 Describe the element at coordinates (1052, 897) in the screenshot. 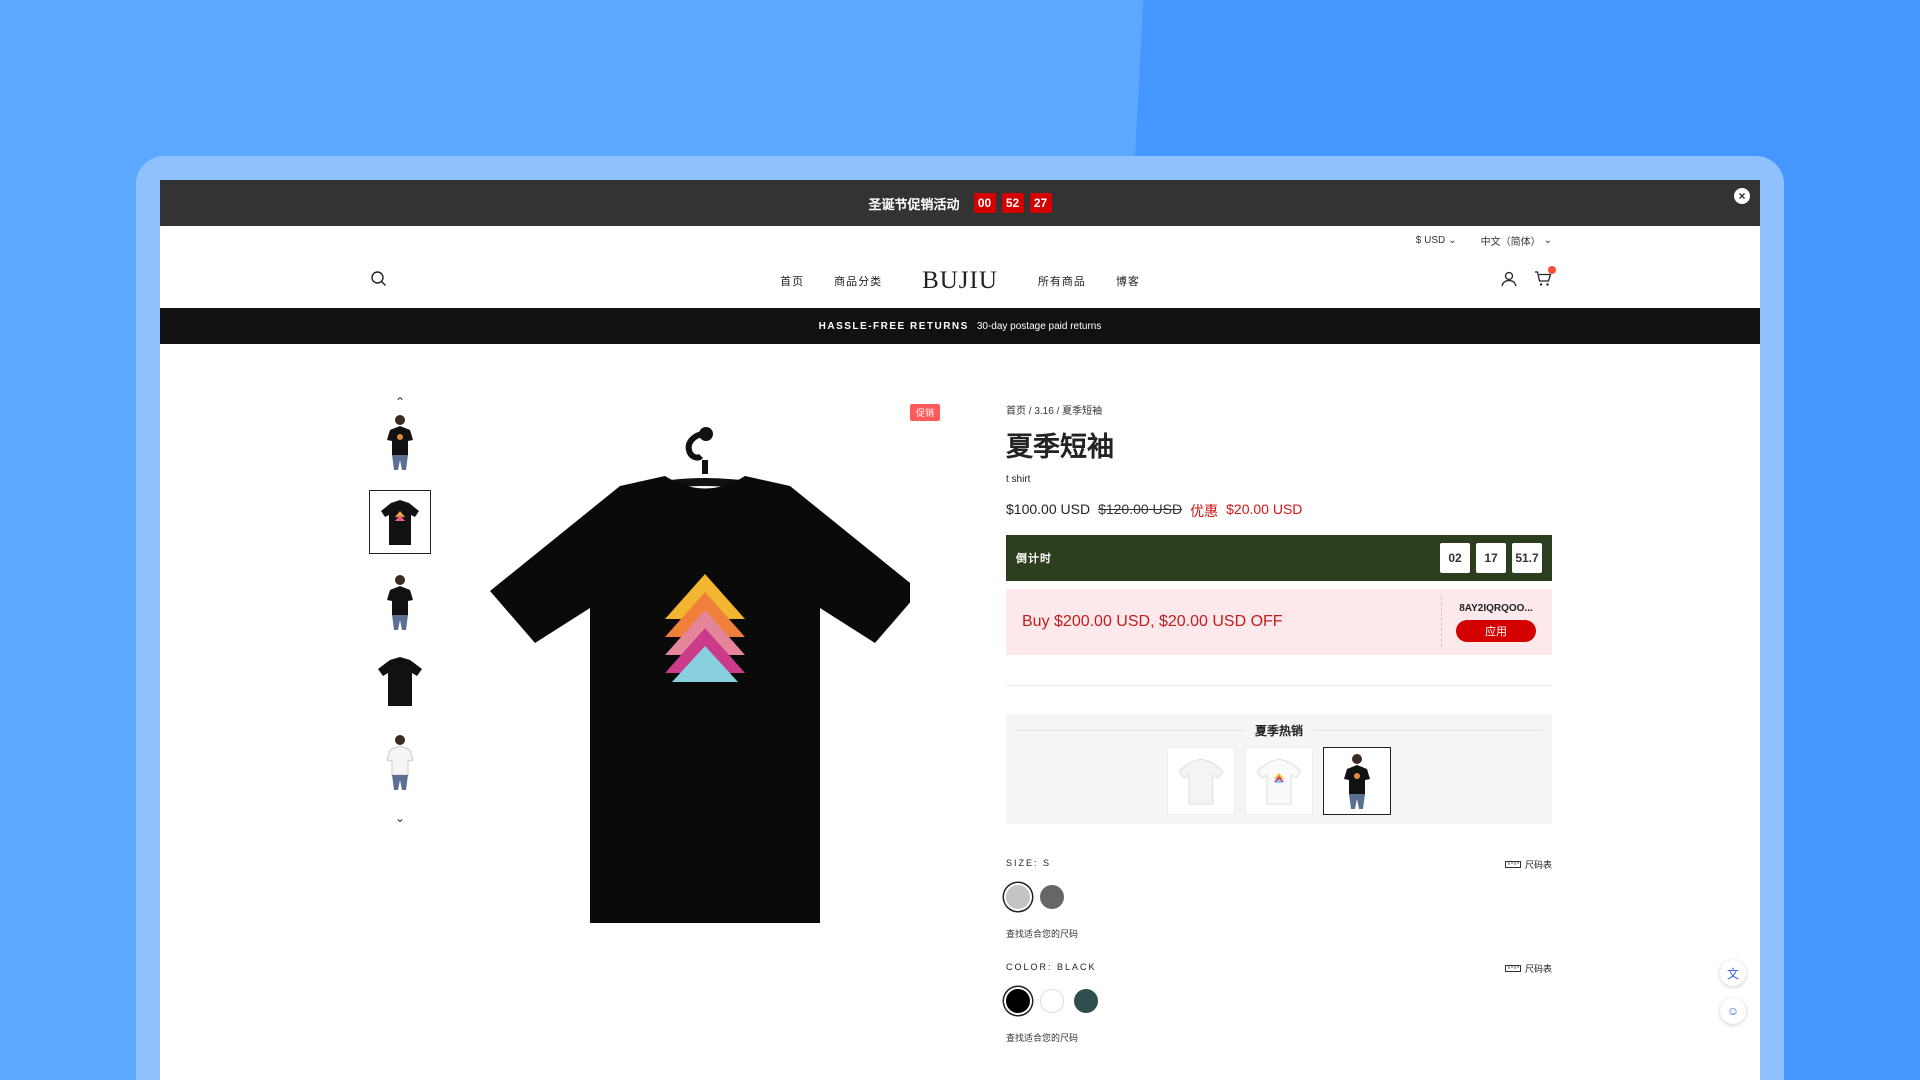

I see `size-swatch` at that location.